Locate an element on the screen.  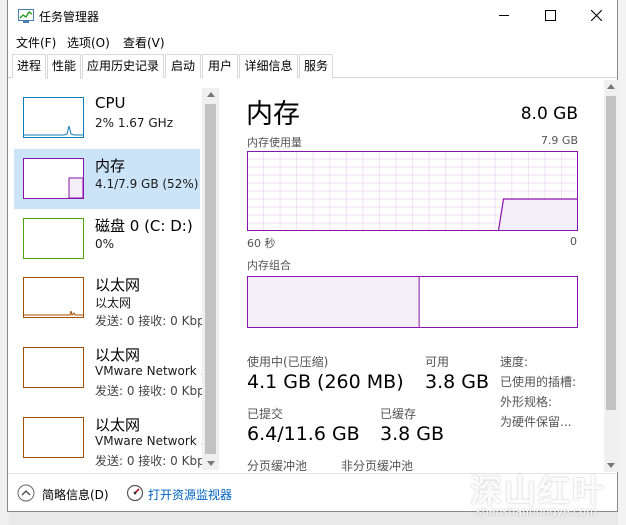
composition-label: 内存组合 is located at coordinates (269, 265).